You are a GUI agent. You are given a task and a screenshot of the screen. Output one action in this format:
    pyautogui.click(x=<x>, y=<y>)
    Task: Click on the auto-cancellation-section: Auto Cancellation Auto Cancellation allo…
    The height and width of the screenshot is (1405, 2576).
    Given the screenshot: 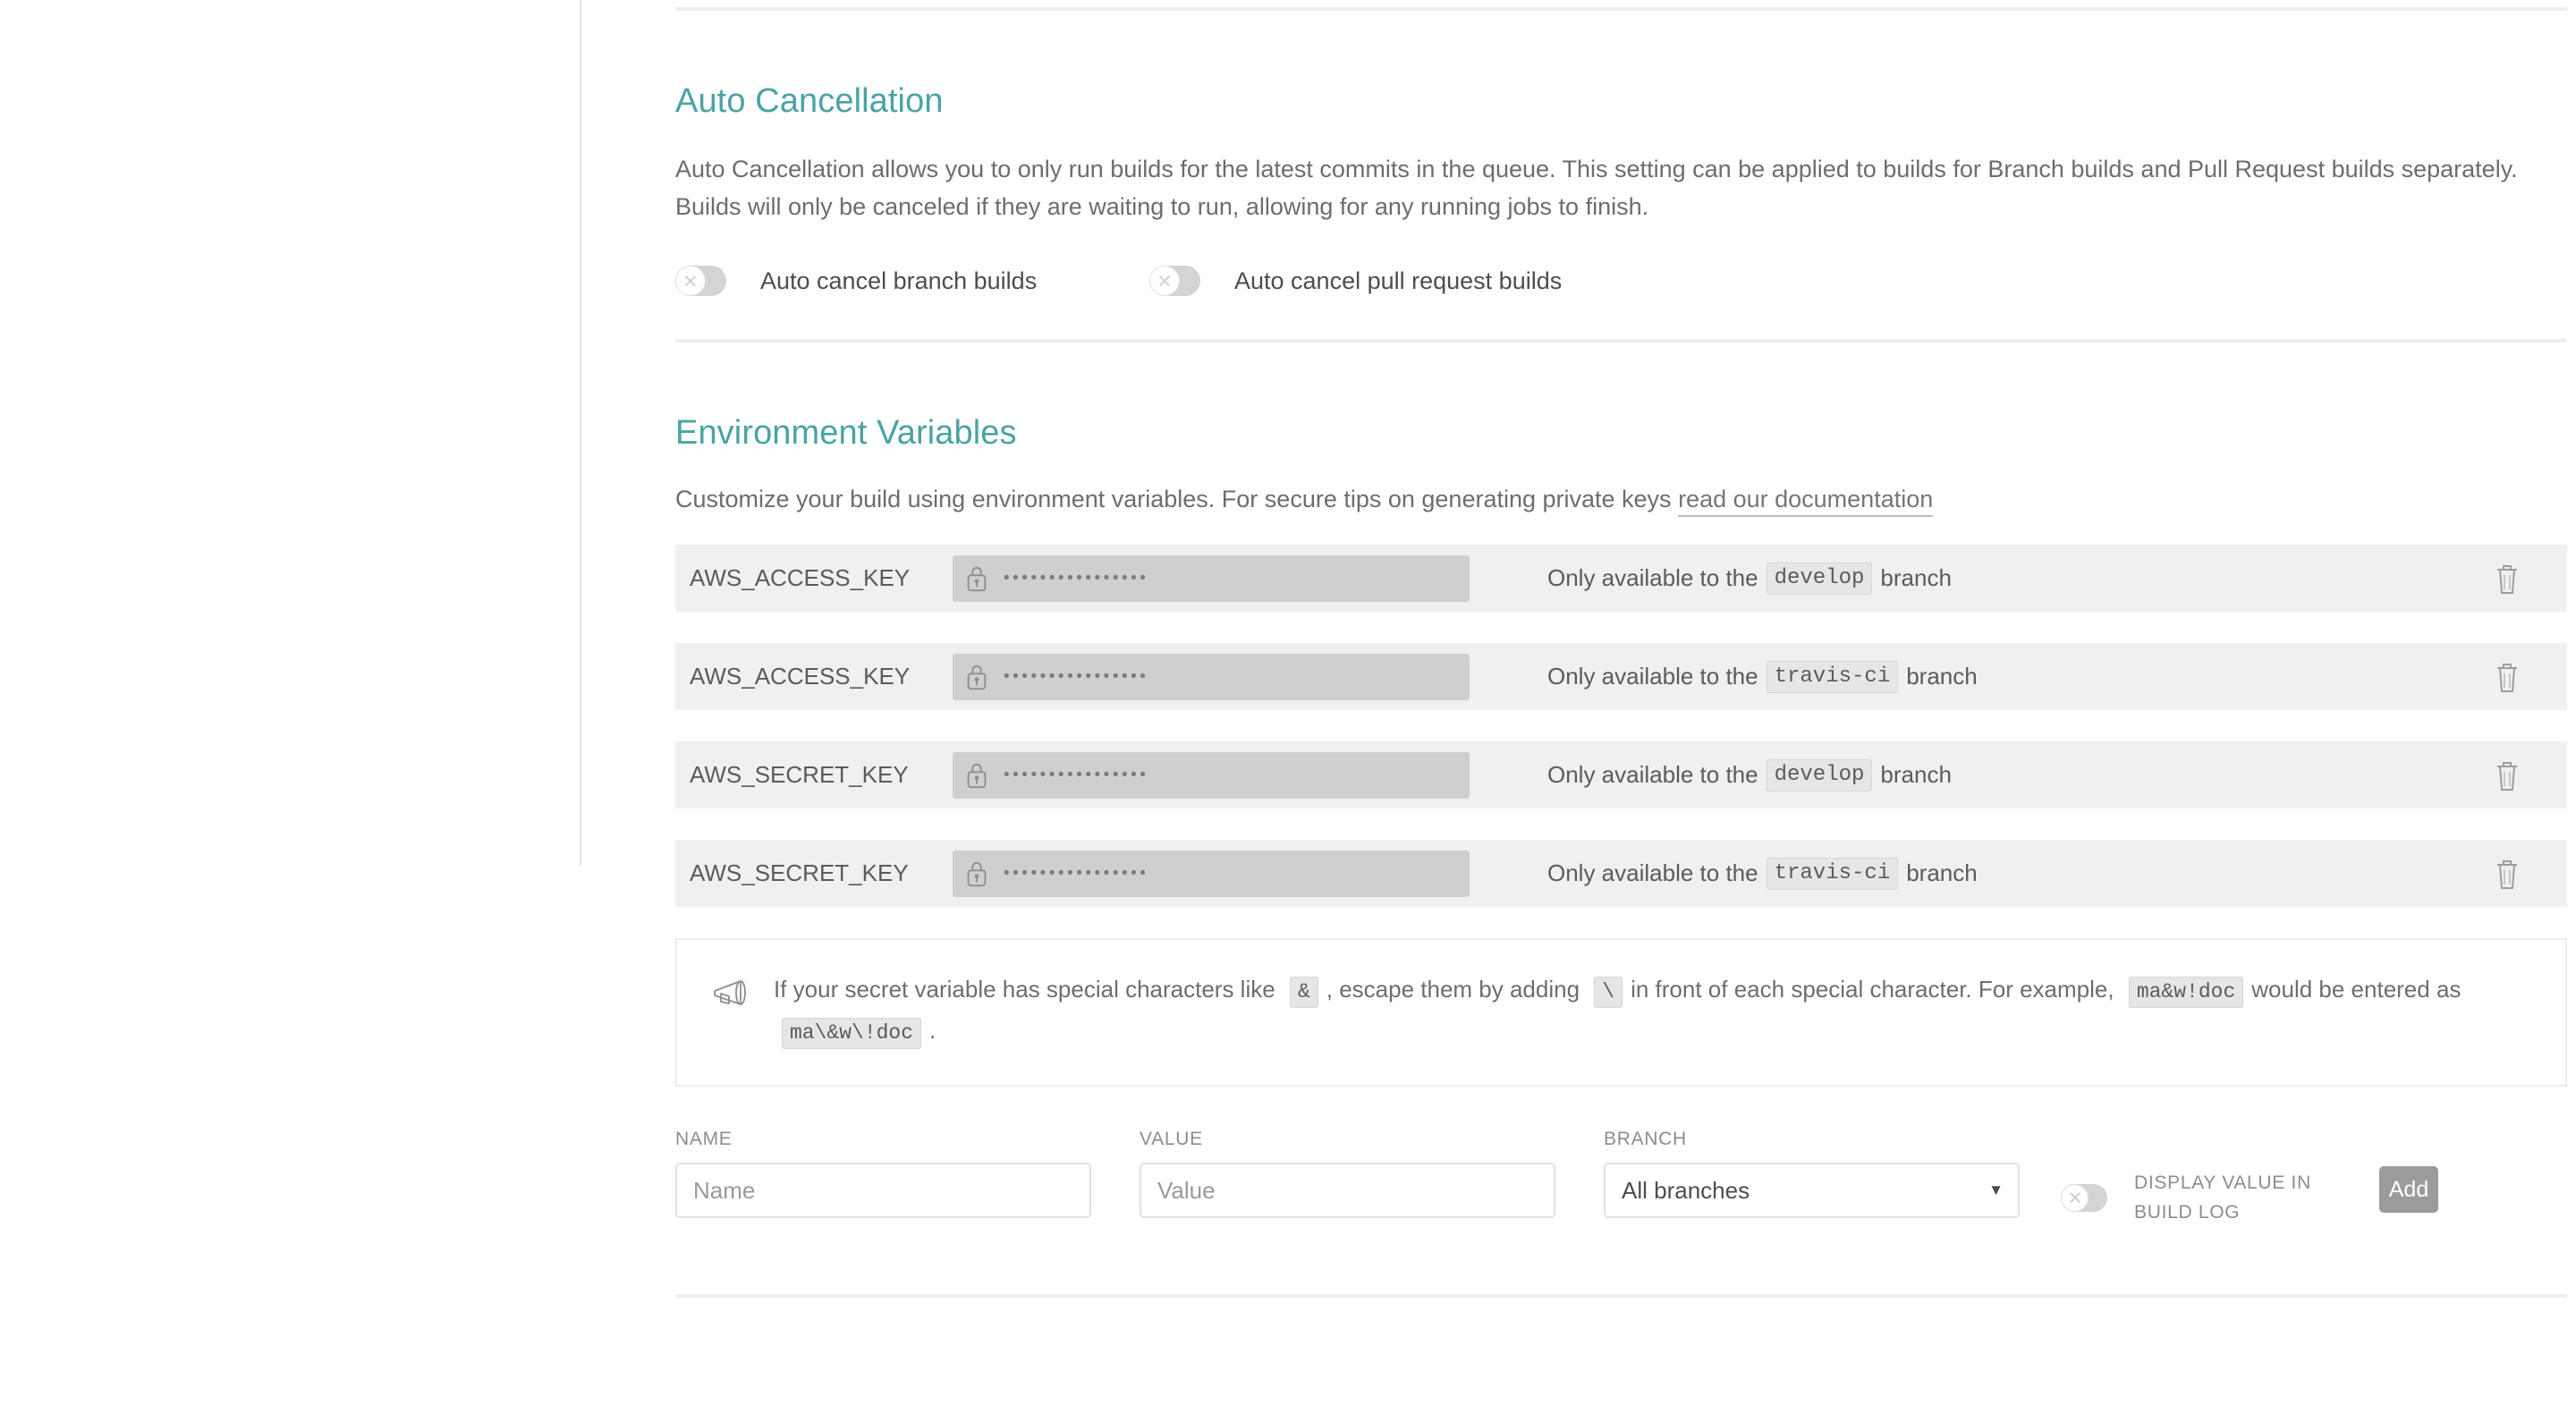 What is the action you would take?
    pyautogui.click(x=1621, y=189)
    